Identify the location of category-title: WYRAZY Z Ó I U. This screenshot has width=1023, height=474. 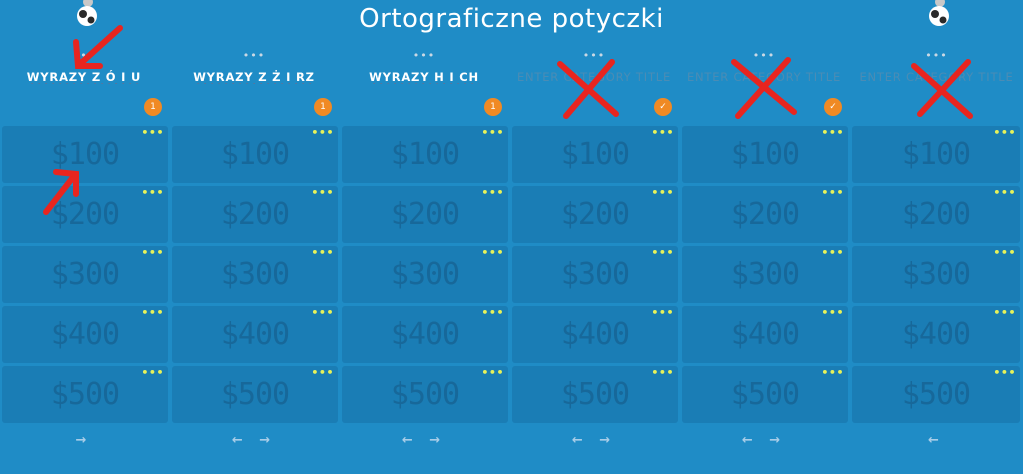
(84, 77).